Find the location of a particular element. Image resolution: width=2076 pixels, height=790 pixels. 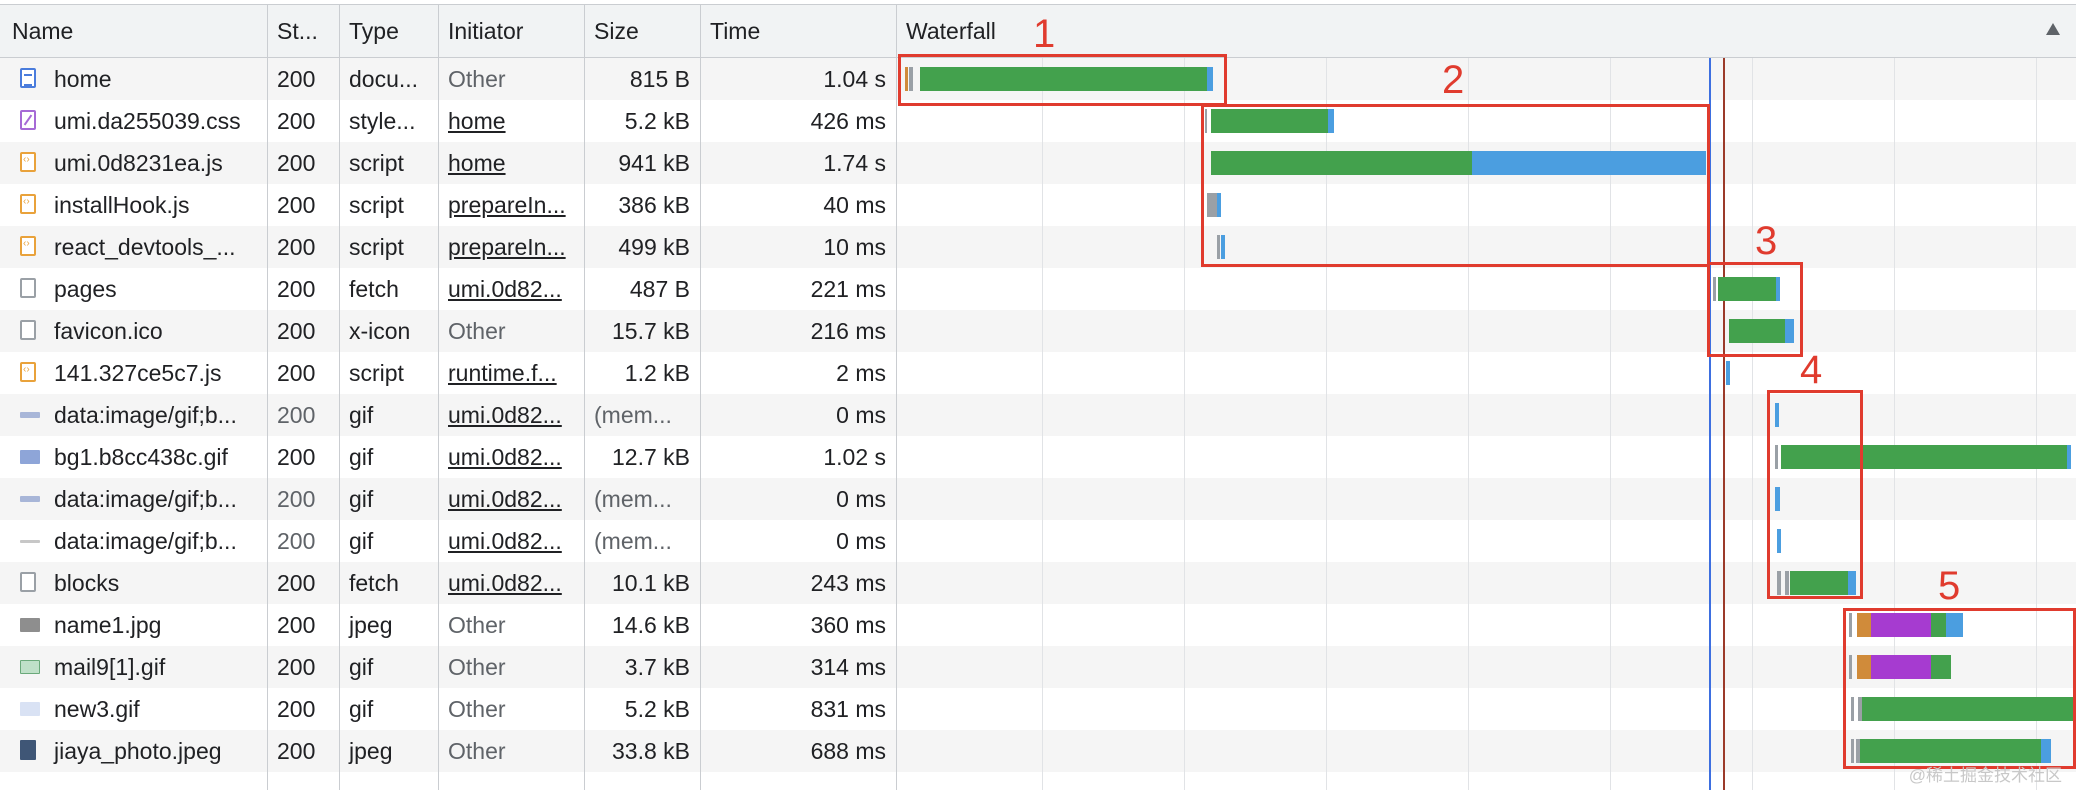

request-name: favicon.ico is located at coordinates (108, 331).